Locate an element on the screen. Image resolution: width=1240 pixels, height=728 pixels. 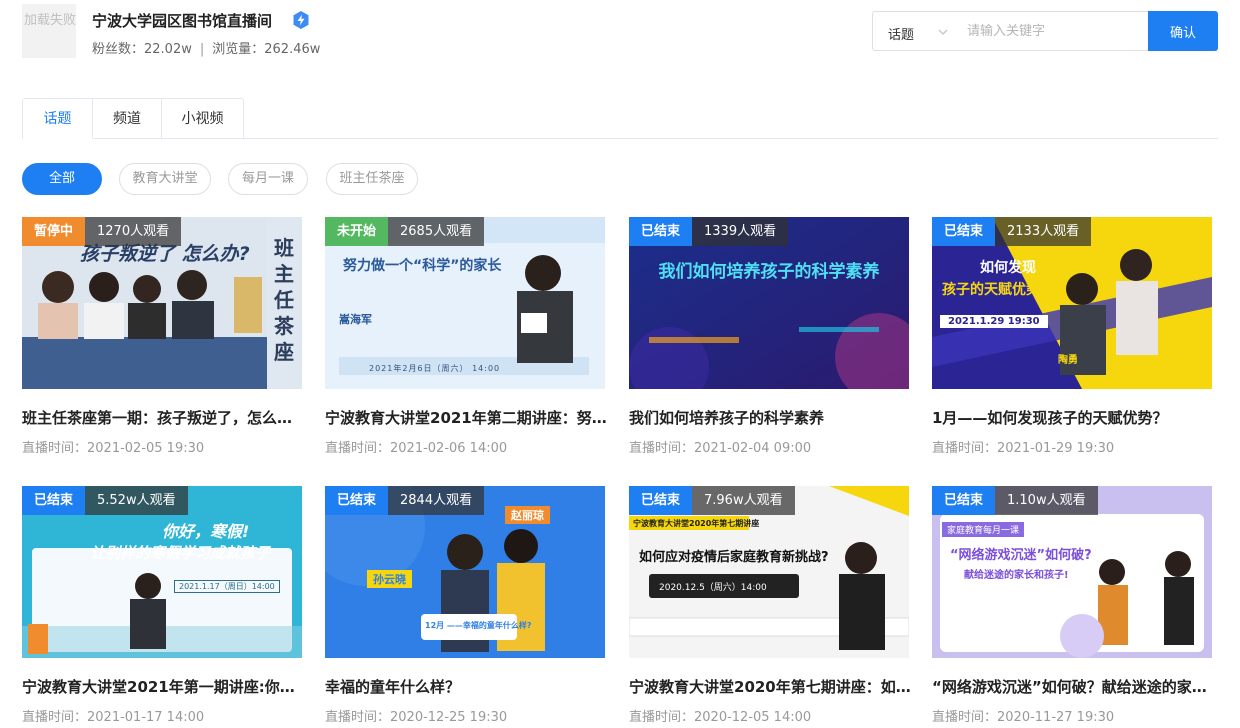
thumb-headline: 12月 ——幸福的童年什么样? is located at coordinates (478, 625).